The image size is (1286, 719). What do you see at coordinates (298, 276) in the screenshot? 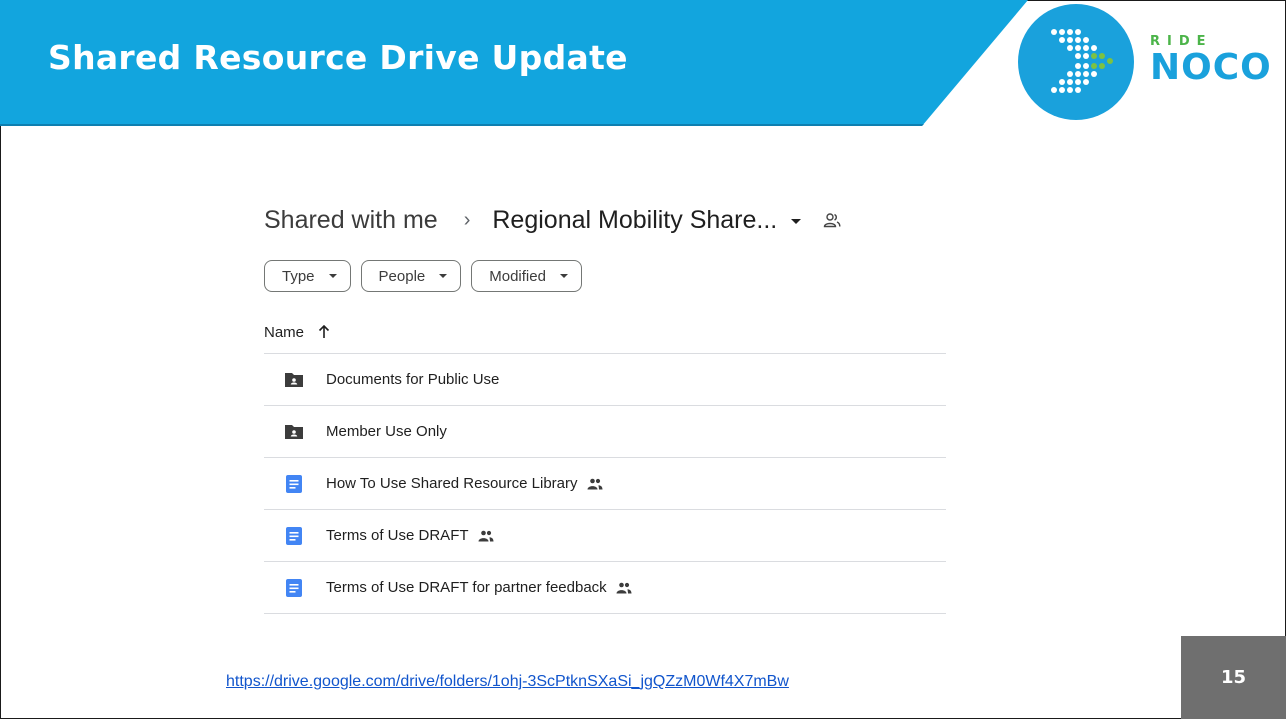
I see `filter-type-label: Type` at bounding box center [298, 276].